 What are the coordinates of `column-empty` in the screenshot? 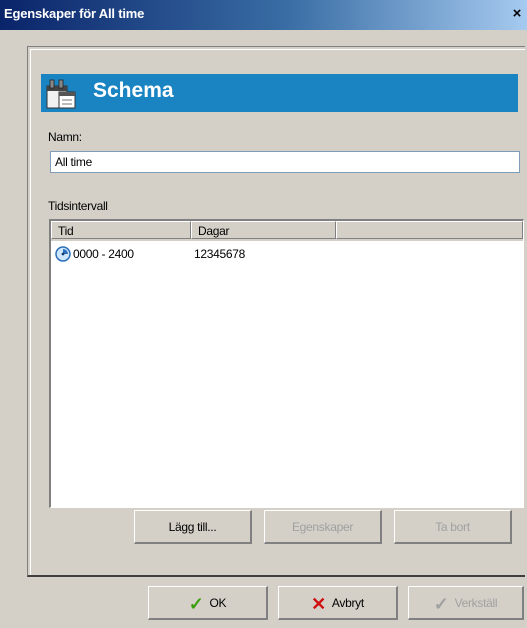 It's located at (429, 230).